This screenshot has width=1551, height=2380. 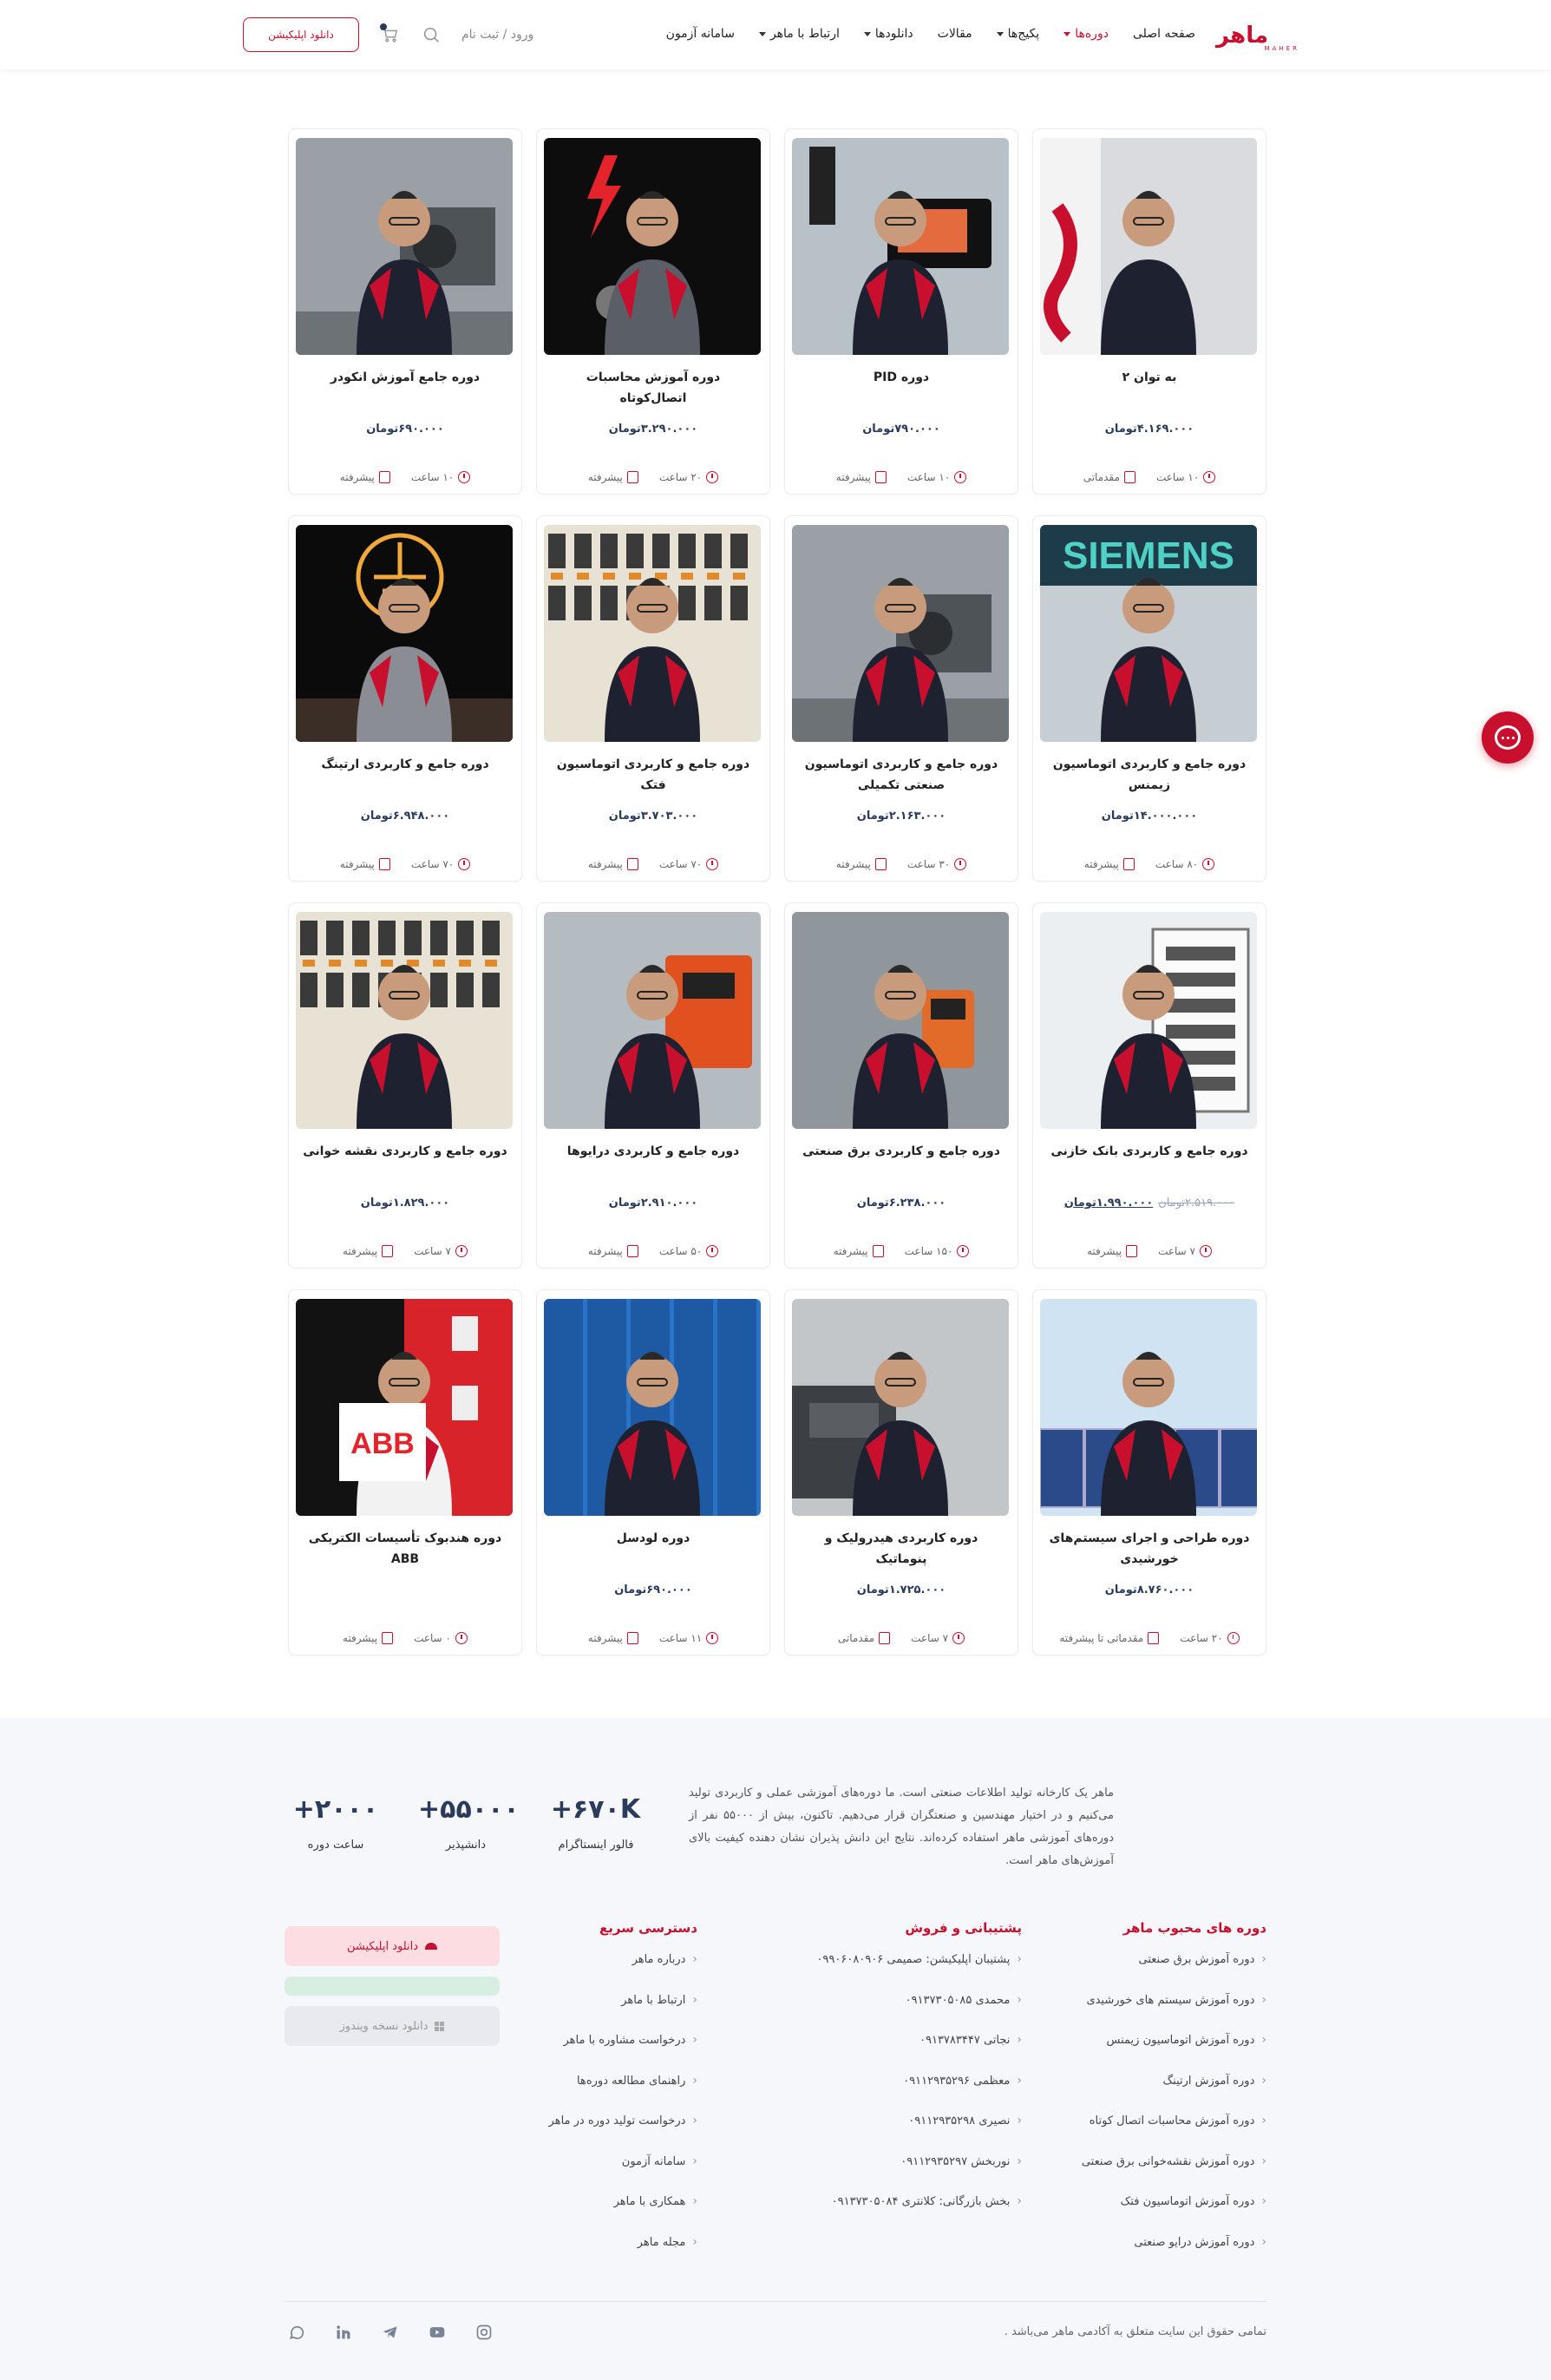 I want to click on course-thumbnail: ABB, so click(x=404, y=1407).